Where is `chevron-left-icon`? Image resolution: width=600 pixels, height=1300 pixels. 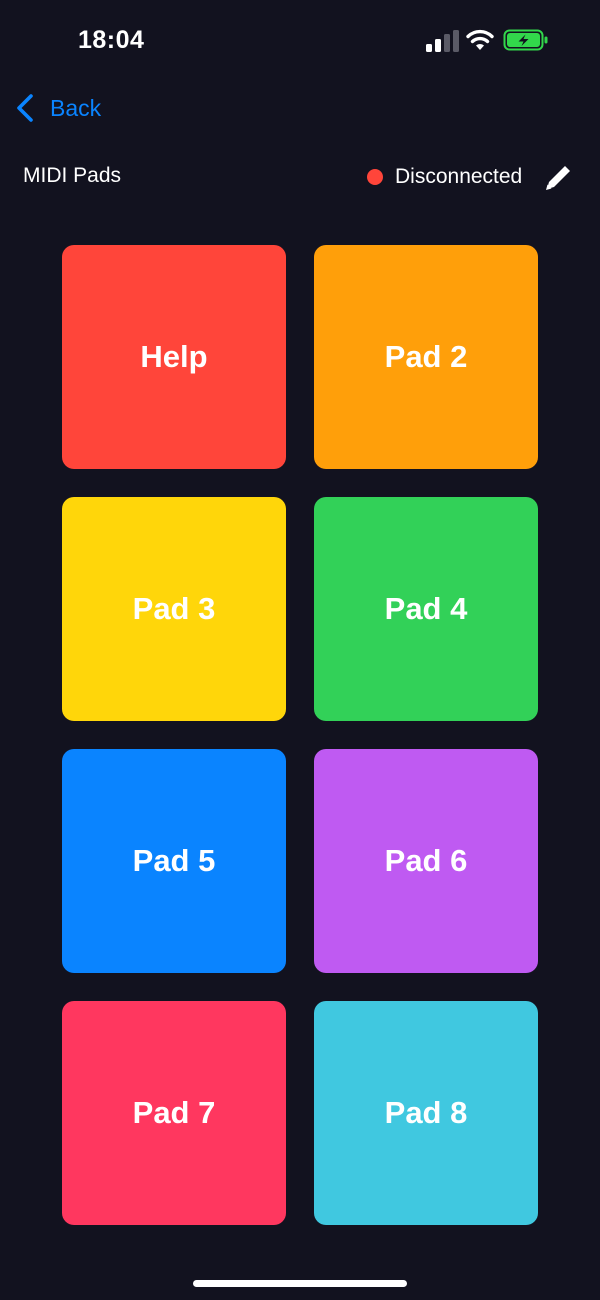
chevron-left-icon is located at coordinates (25, 108).